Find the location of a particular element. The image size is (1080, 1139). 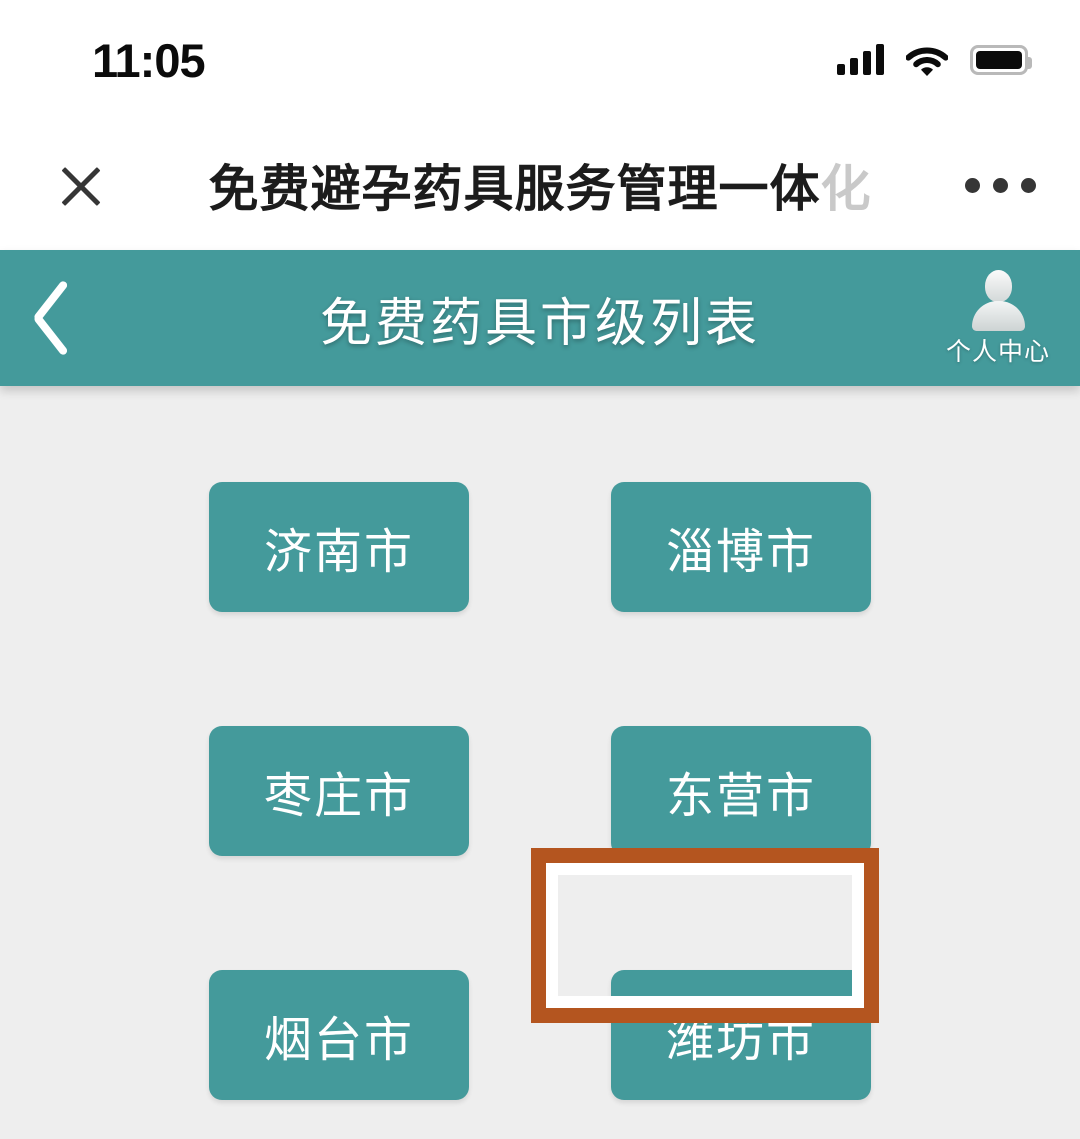

city-button-zibo: 淄博市 is located at coordinates (741, 547).